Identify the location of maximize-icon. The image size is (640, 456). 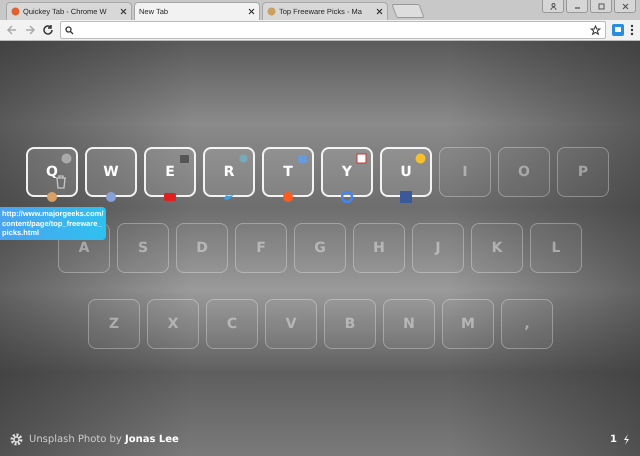
(601, 6).